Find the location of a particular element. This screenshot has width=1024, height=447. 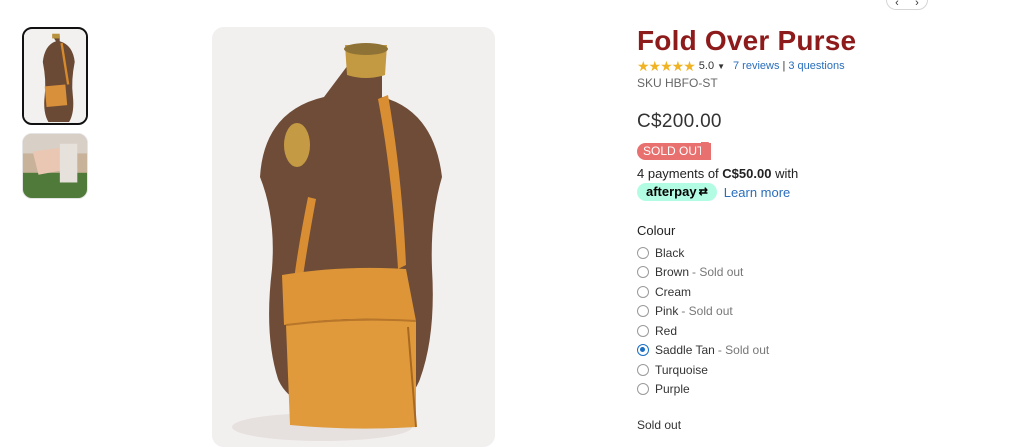

afterpay-logo: afterpay ⇄ is located at coordinates (677, 192).